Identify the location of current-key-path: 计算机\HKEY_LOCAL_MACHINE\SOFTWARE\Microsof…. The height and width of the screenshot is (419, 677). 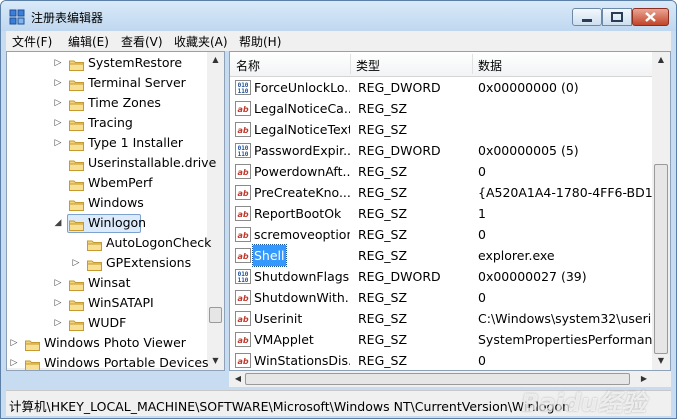
(290, 406).